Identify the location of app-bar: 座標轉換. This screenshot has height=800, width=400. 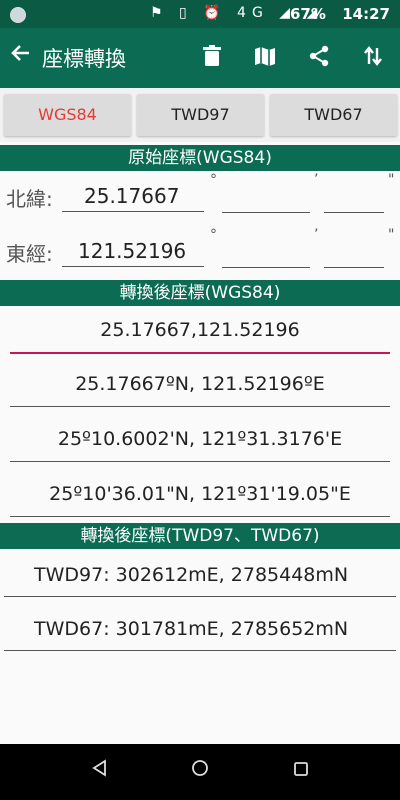
(200, 58).